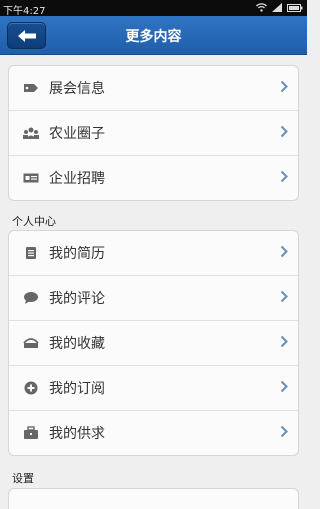 This screenshot has width=320, height=509. What do you see at coordinates (153, 88) in the screenshot?
I see `menu-item-exhibition: 展会信息` at bounding box center [153, 88].